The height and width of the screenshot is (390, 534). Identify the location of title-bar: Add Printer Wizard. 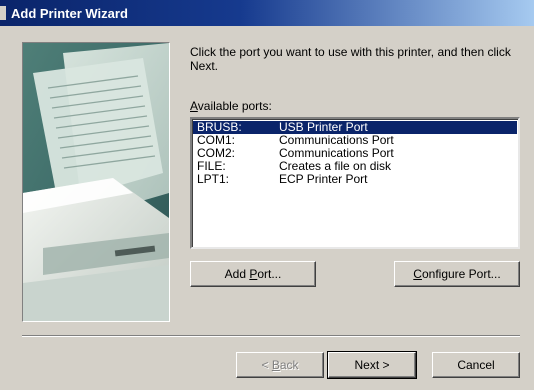
(267, 13).